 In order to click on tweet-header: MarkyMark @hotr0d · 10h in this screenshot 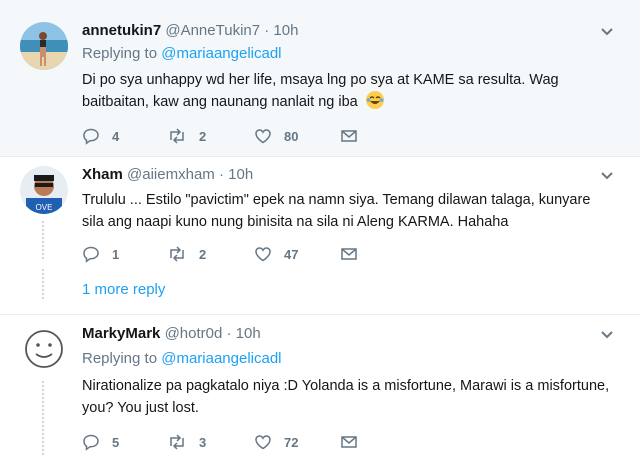, I will do `click(171, 333)`.